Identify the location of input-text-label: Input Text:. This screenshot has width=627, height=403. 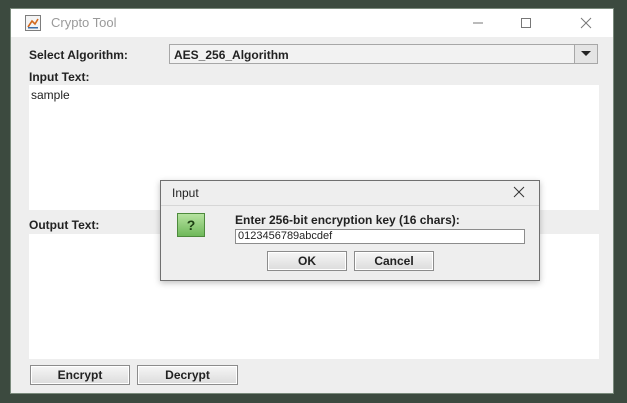
(59, 77).